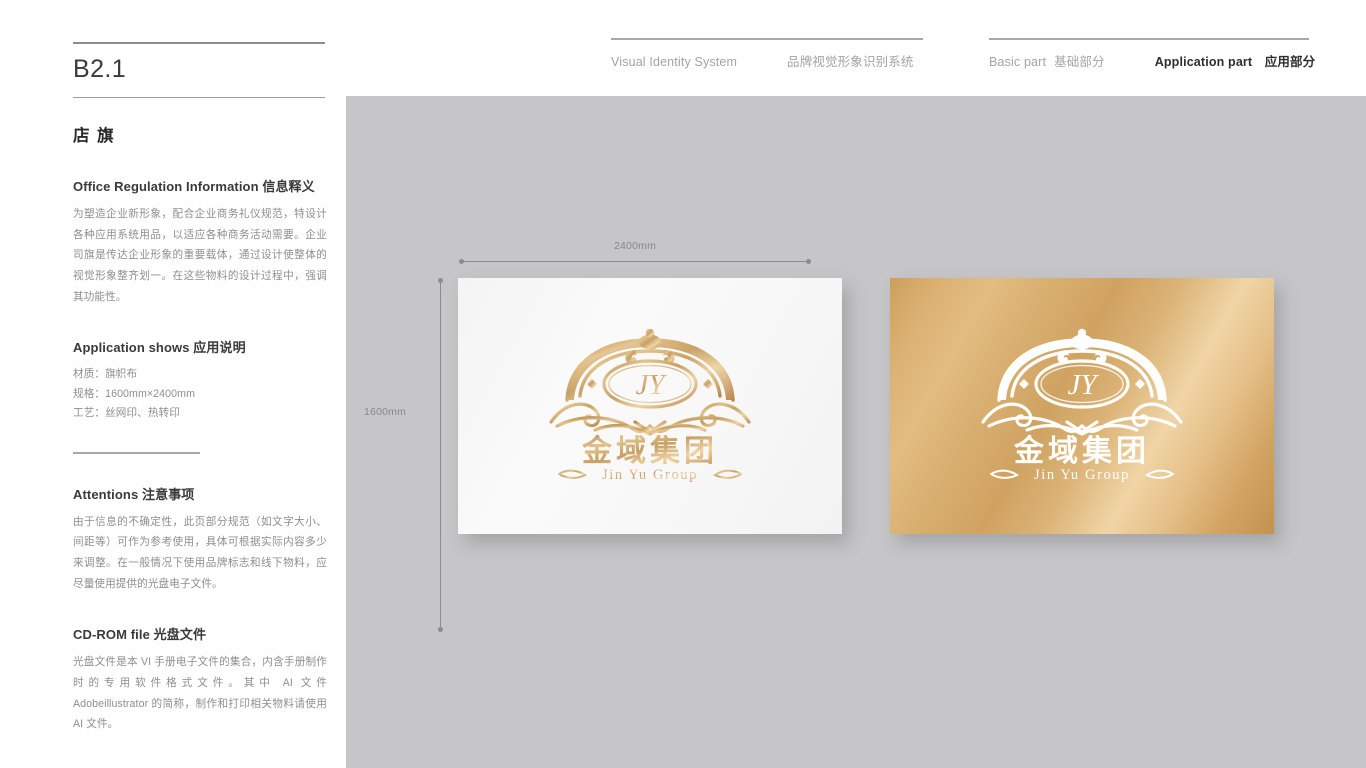  Describe the element at coordinates (1204, 62) in the screenshot. I see `nav-application-part-en: Application part` at that location.